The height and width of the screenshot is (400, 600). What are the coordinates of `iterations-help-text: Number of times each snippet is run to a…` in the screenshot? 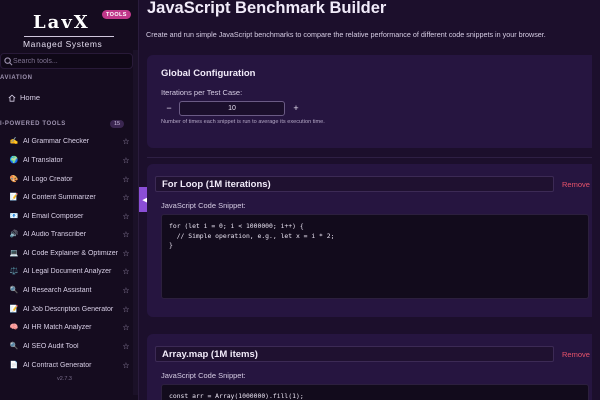 It's located at (243, 122).